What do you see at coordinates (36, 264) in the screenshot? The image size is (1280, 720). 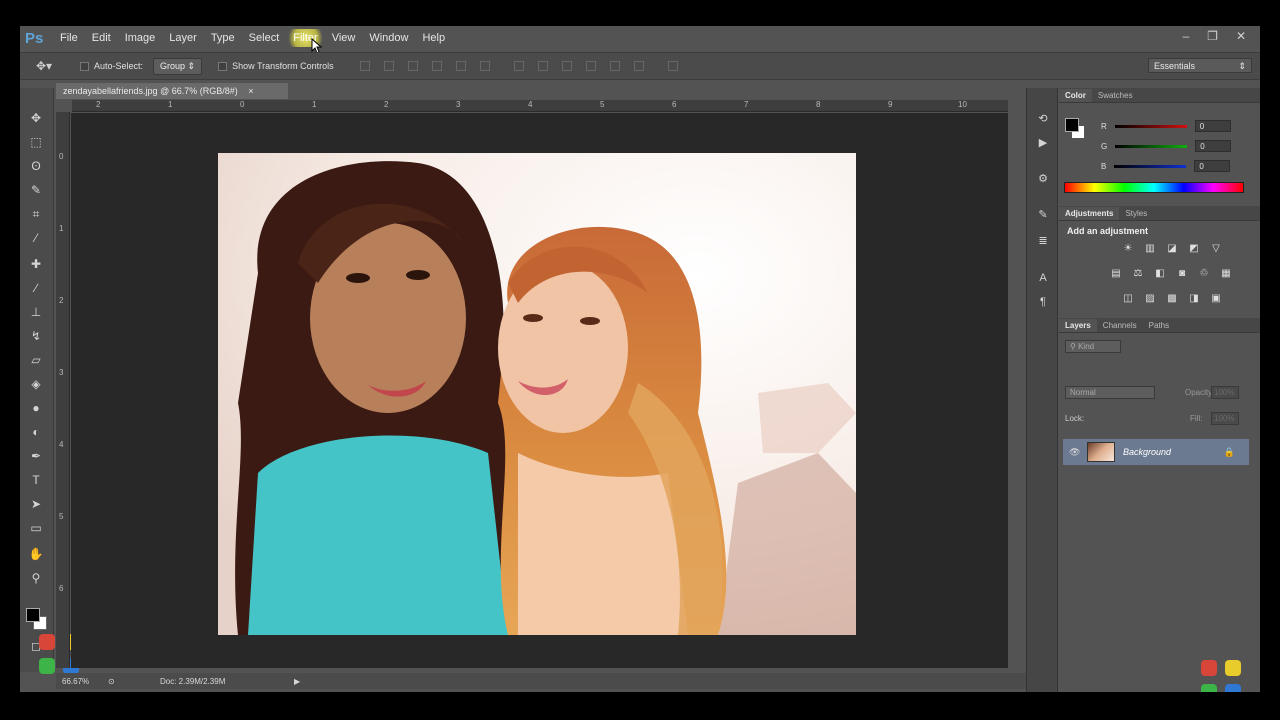 I see `healing-brush-tool-icon: ✚` at bounding box center [36, 264].